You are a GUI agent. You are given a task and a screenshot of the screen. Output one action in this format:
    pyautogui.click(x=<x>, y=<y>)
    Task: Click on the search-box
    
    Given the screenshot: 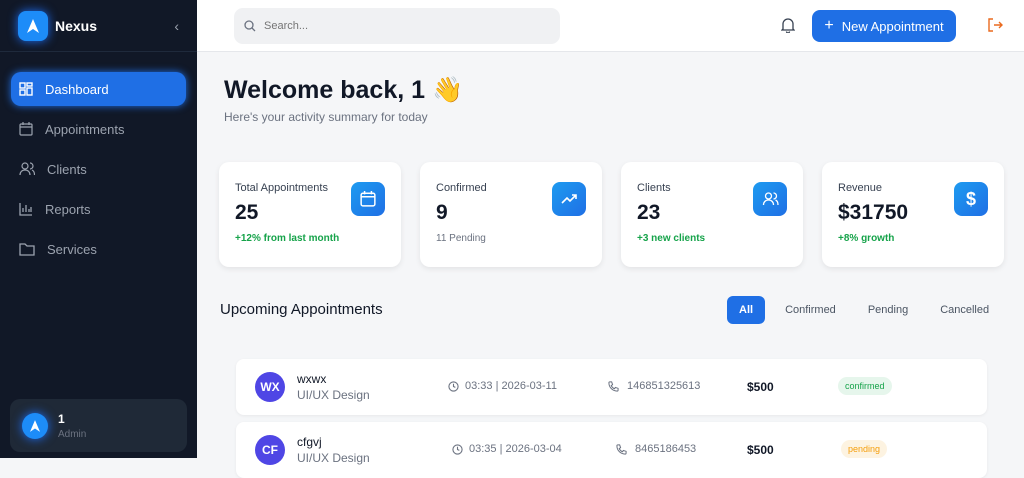 What is the action you would take?
    pyautogui.click(x=397, y=26)
    